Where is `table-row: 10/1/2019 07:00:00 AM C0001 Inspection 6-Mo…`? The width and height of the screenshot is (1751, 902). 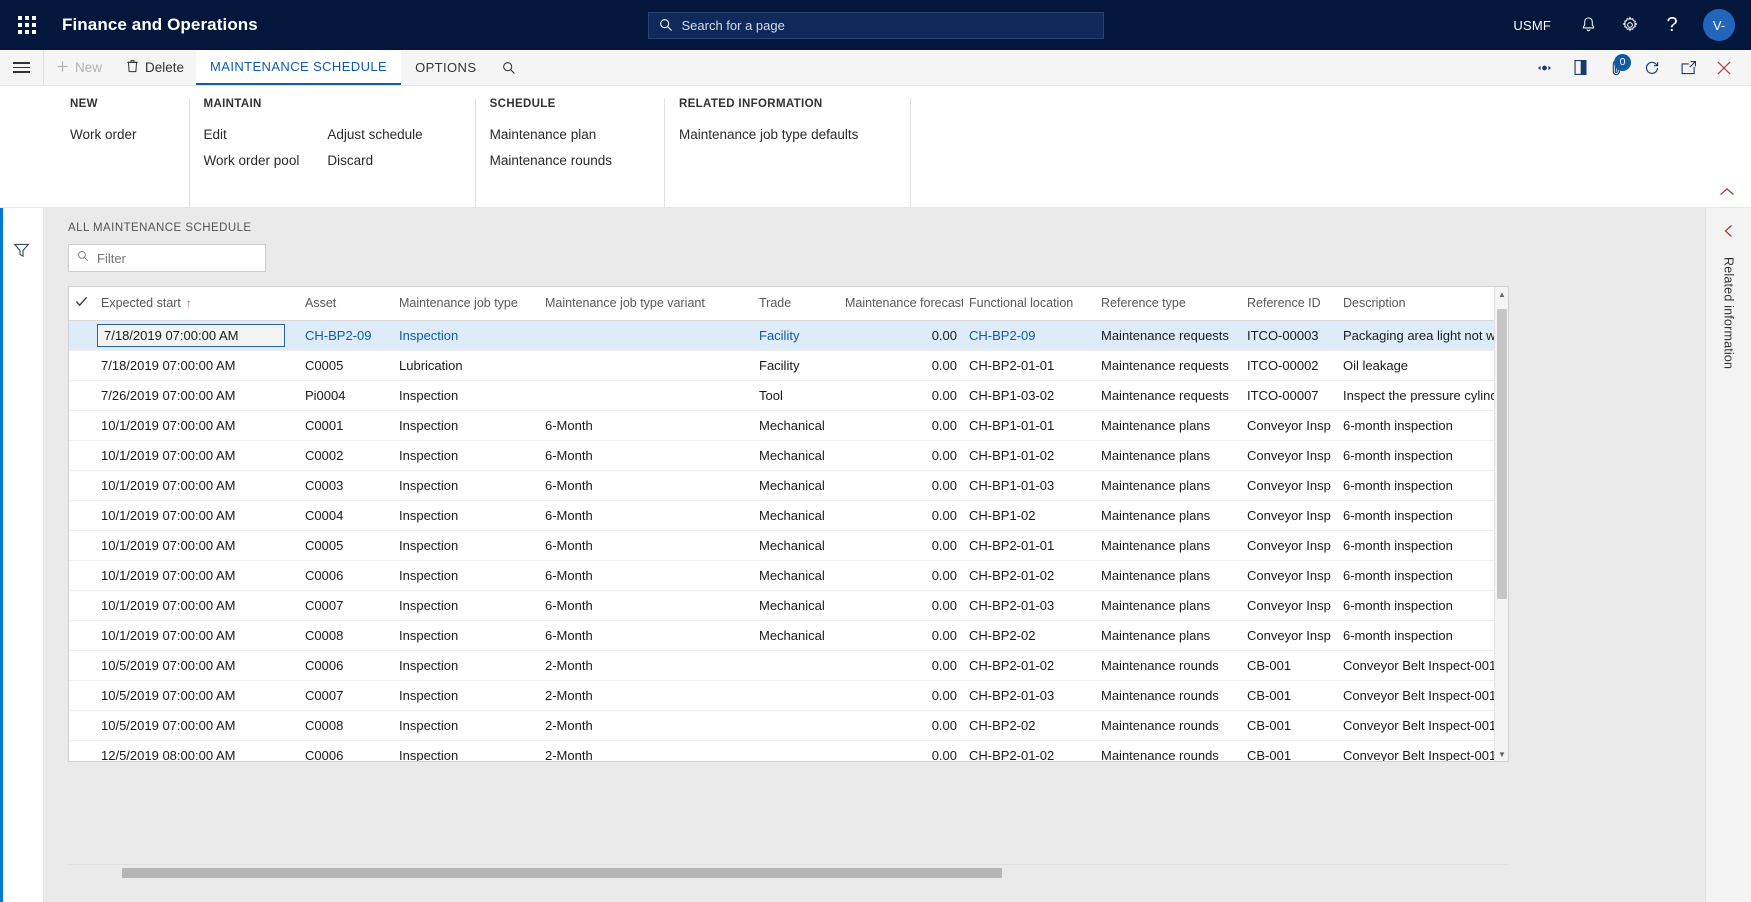 table-row: 10/1/2019 07:00:00 AM C0001 Inspection 6-Mo… is located at coordinates (788, 425).